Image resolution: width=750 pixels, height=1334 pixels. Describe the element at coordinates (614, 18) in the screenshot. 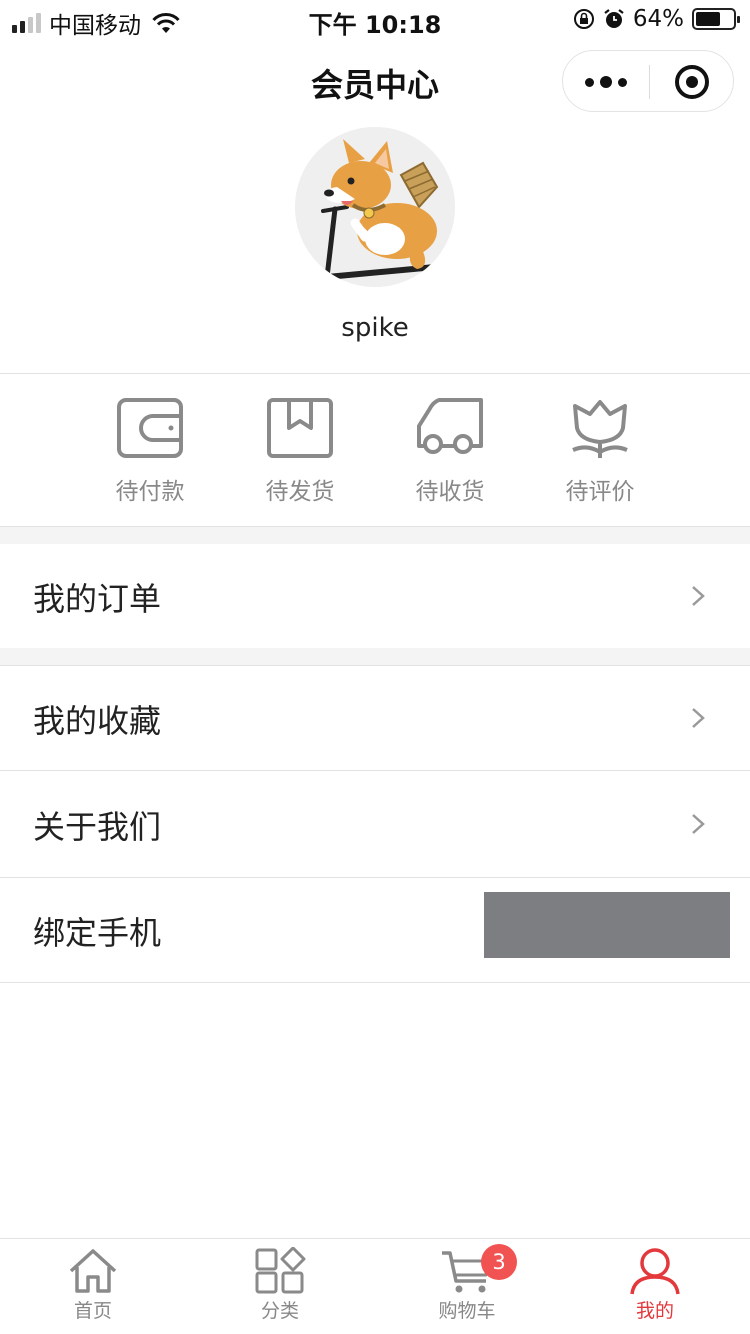

I see `alarm-icon` at that location.